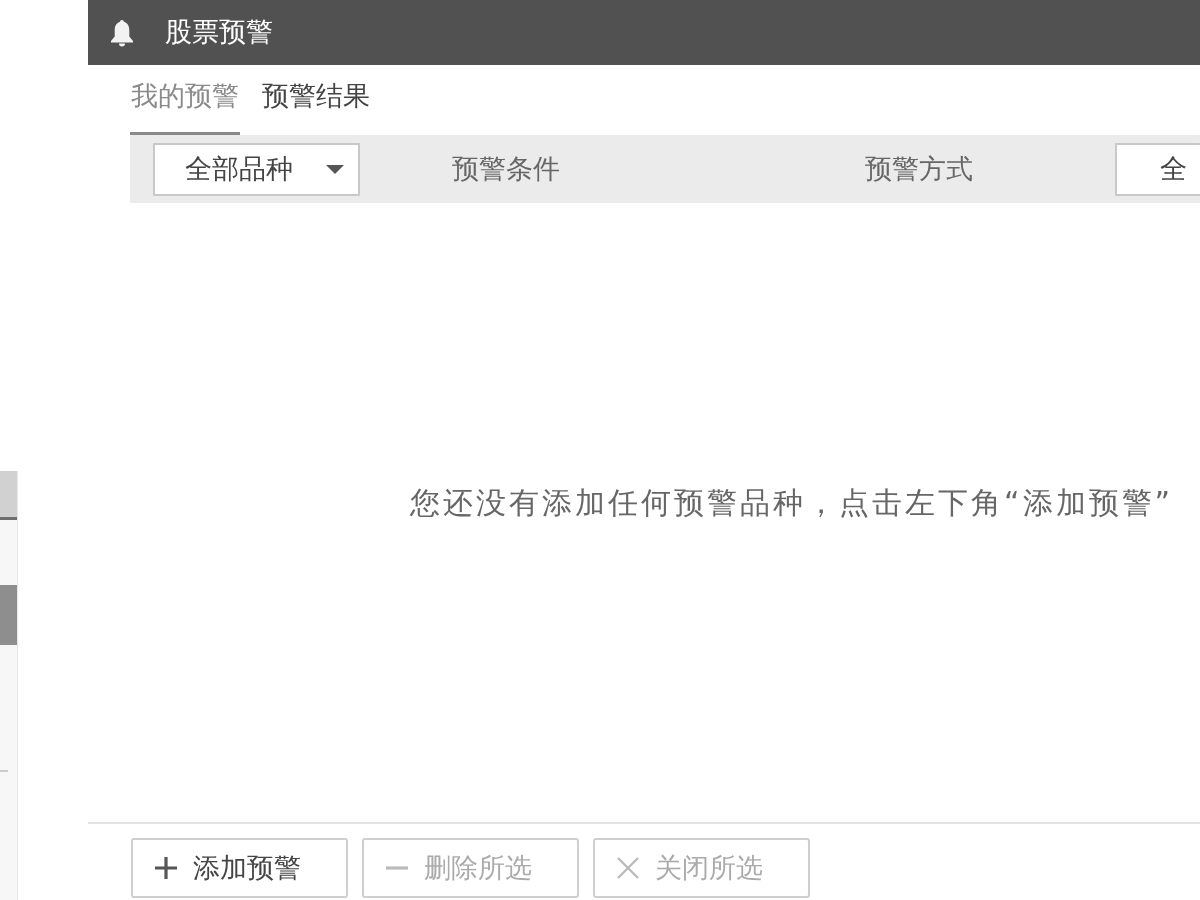 The width and height of the screenshot is (1200, 900). I want to click on close-icon, so click(628, 868).